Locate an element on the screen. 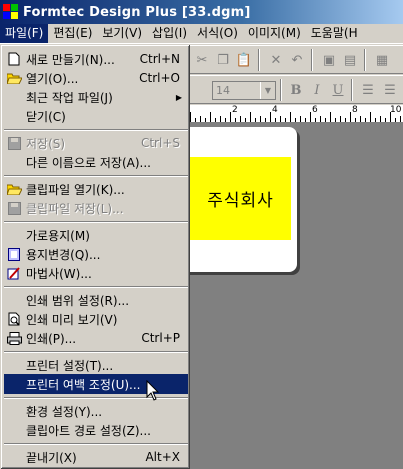 Image resolution: width=403 pixels, height=469 pixels. menu-item-close: 닫기(C) is located at coordinates (96, 116).